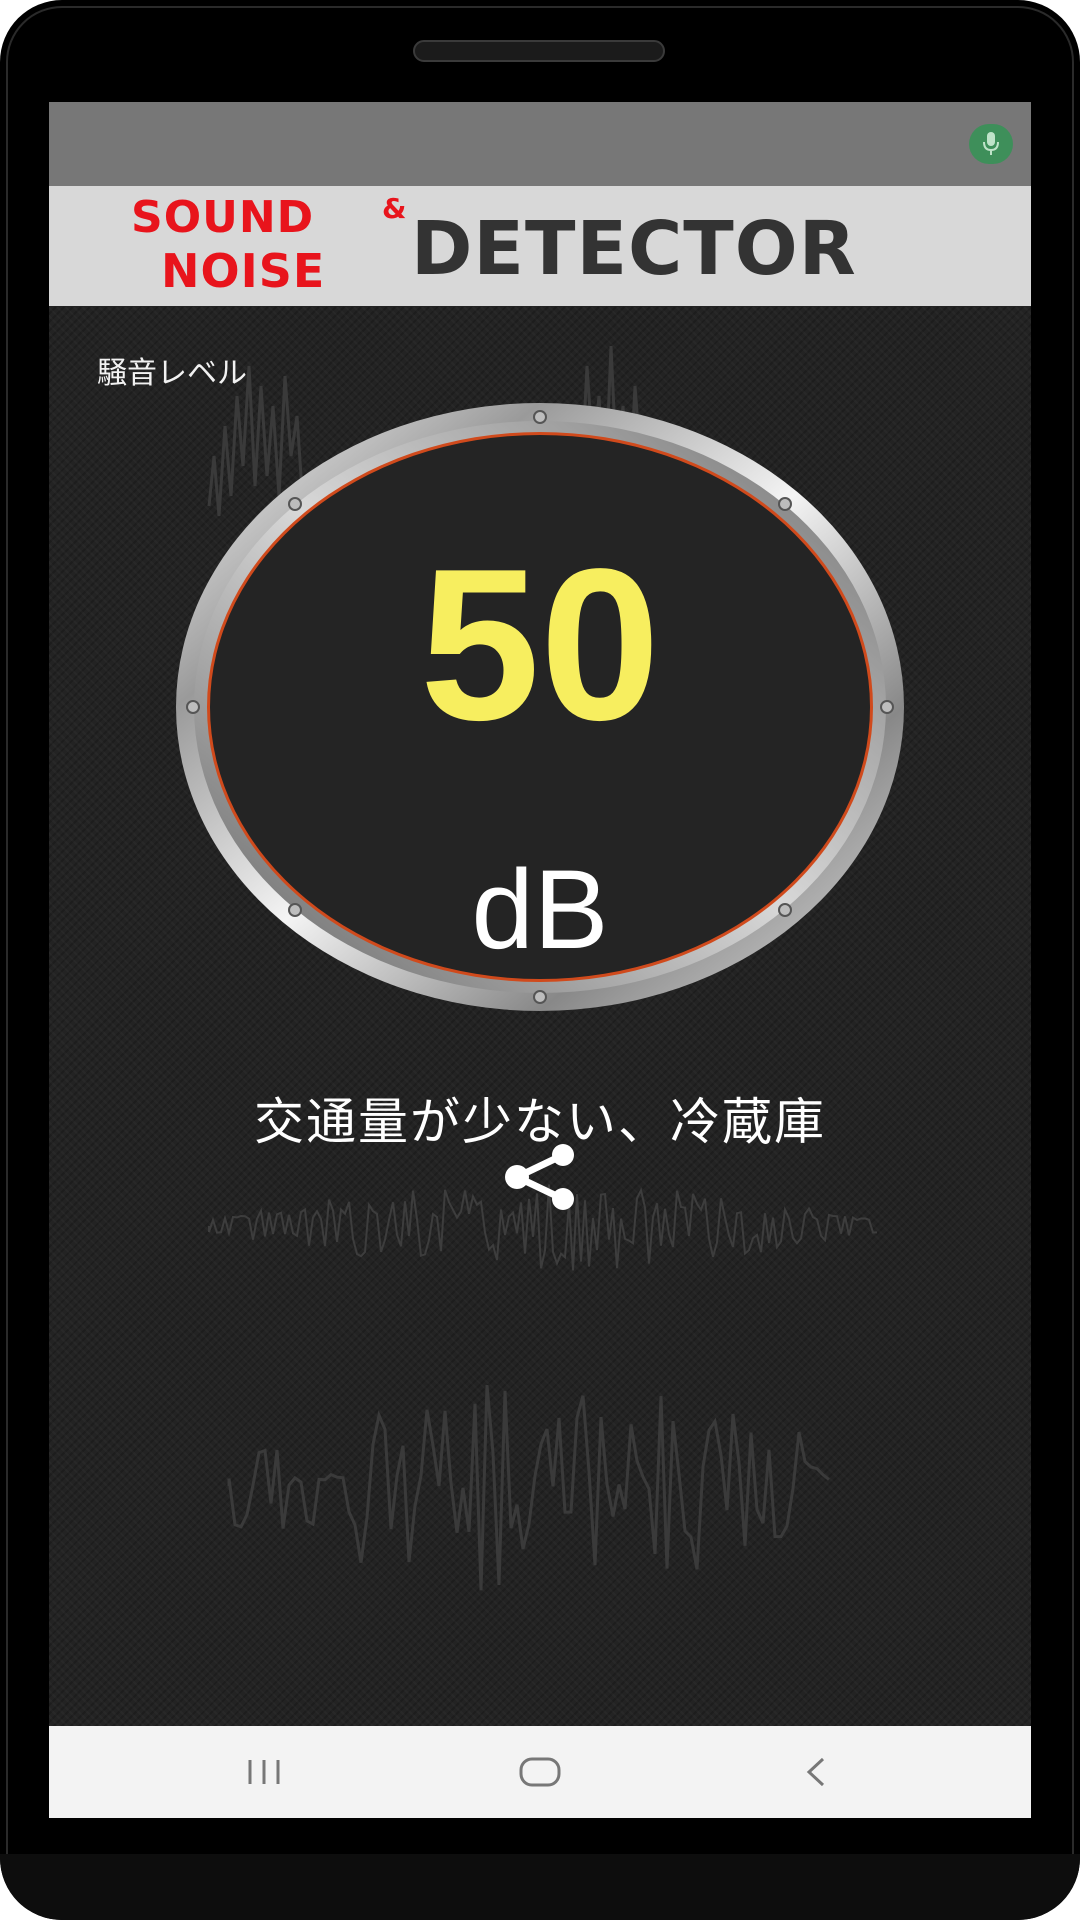 The height and width of the screenshot is (1920, 1080). I want to click on status-bar, so click(540, 144).